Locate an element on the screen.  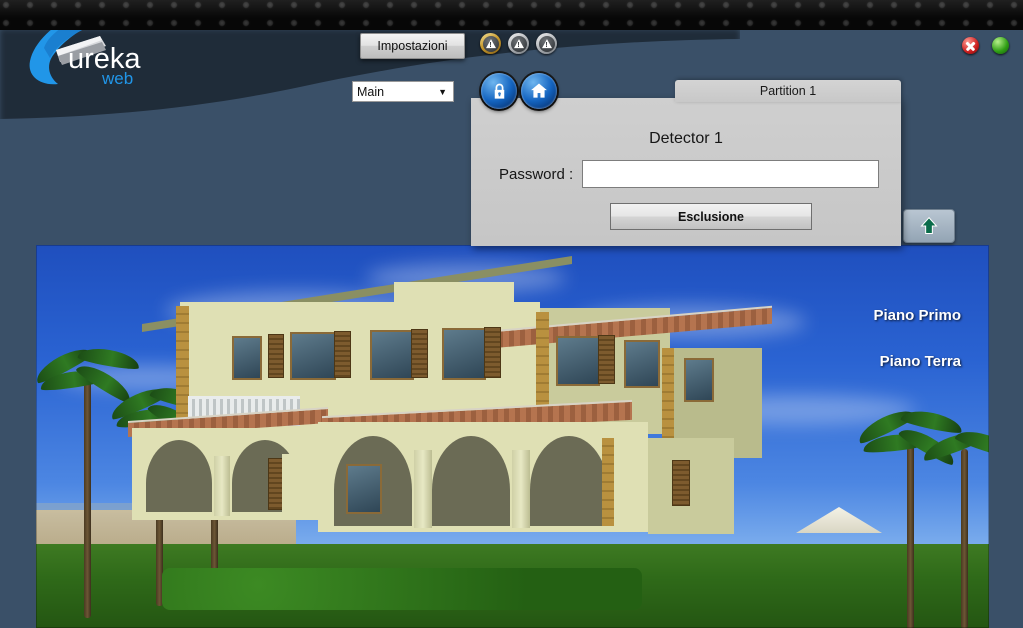
app-header is located at coordinates (511, 15).